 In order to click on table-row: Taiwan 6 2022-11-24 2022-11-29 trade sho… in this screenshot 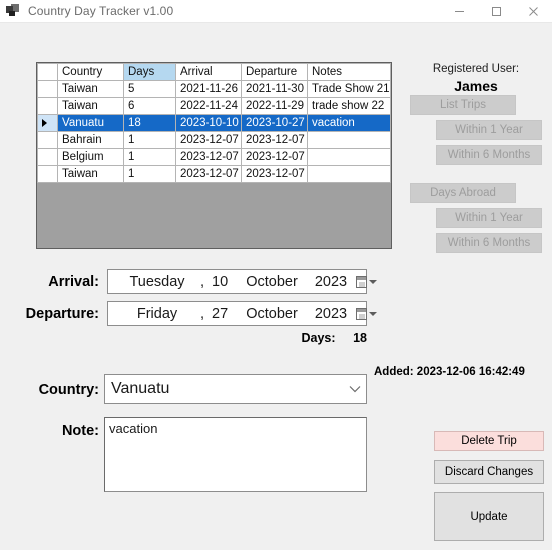, I will do `click(214, 106)`.